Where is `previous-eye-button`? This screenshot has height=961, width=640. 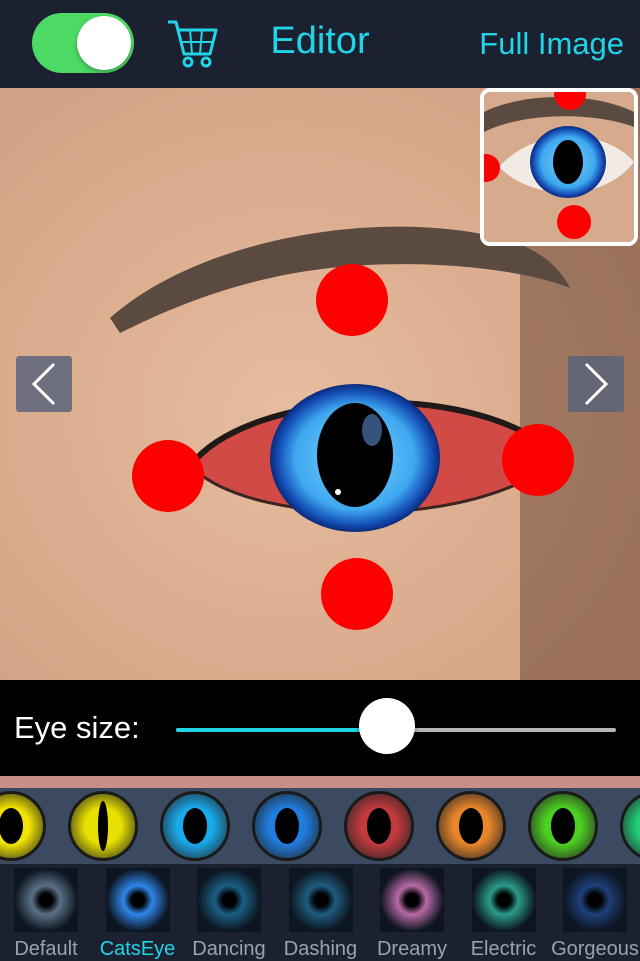 previous-eye-button is located at coordinates (44, 384).